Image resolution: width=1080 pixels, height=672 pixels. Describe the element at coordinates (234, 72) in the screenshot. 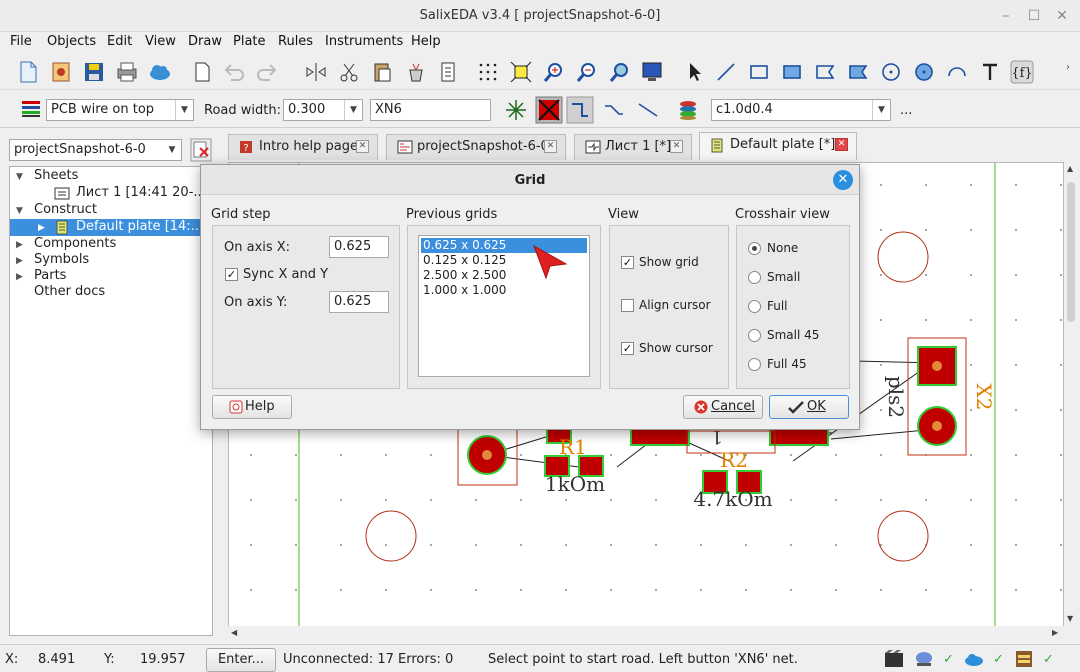

I see `undo-icon` at that location.